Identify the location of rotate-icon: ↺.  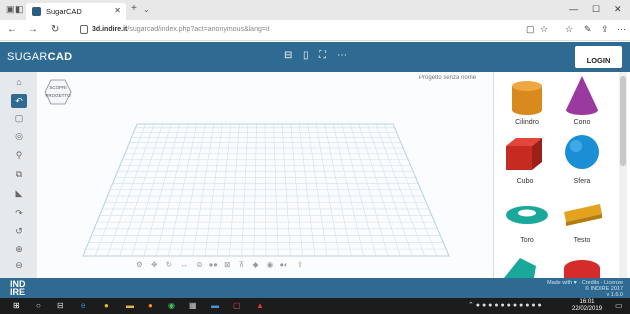
(19, 231).